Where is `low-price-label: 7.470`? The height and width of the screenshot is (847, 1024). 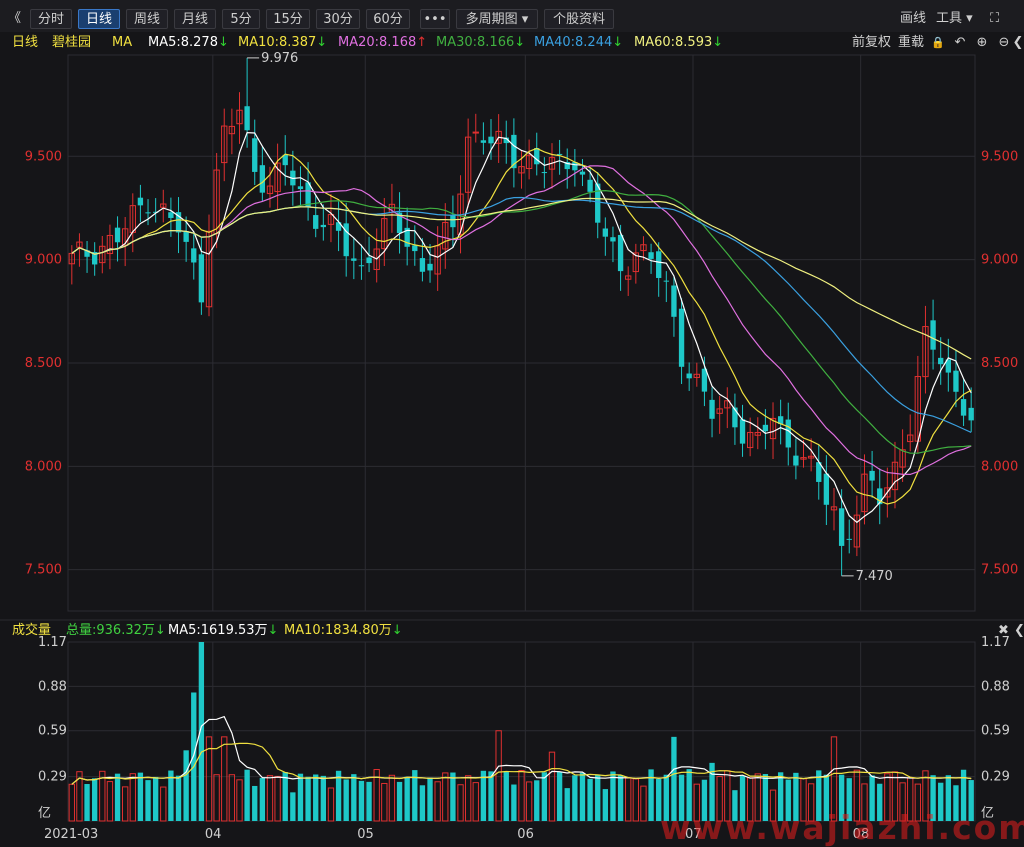
low-price-label: 7.470 is located at coordinates (874, 576).